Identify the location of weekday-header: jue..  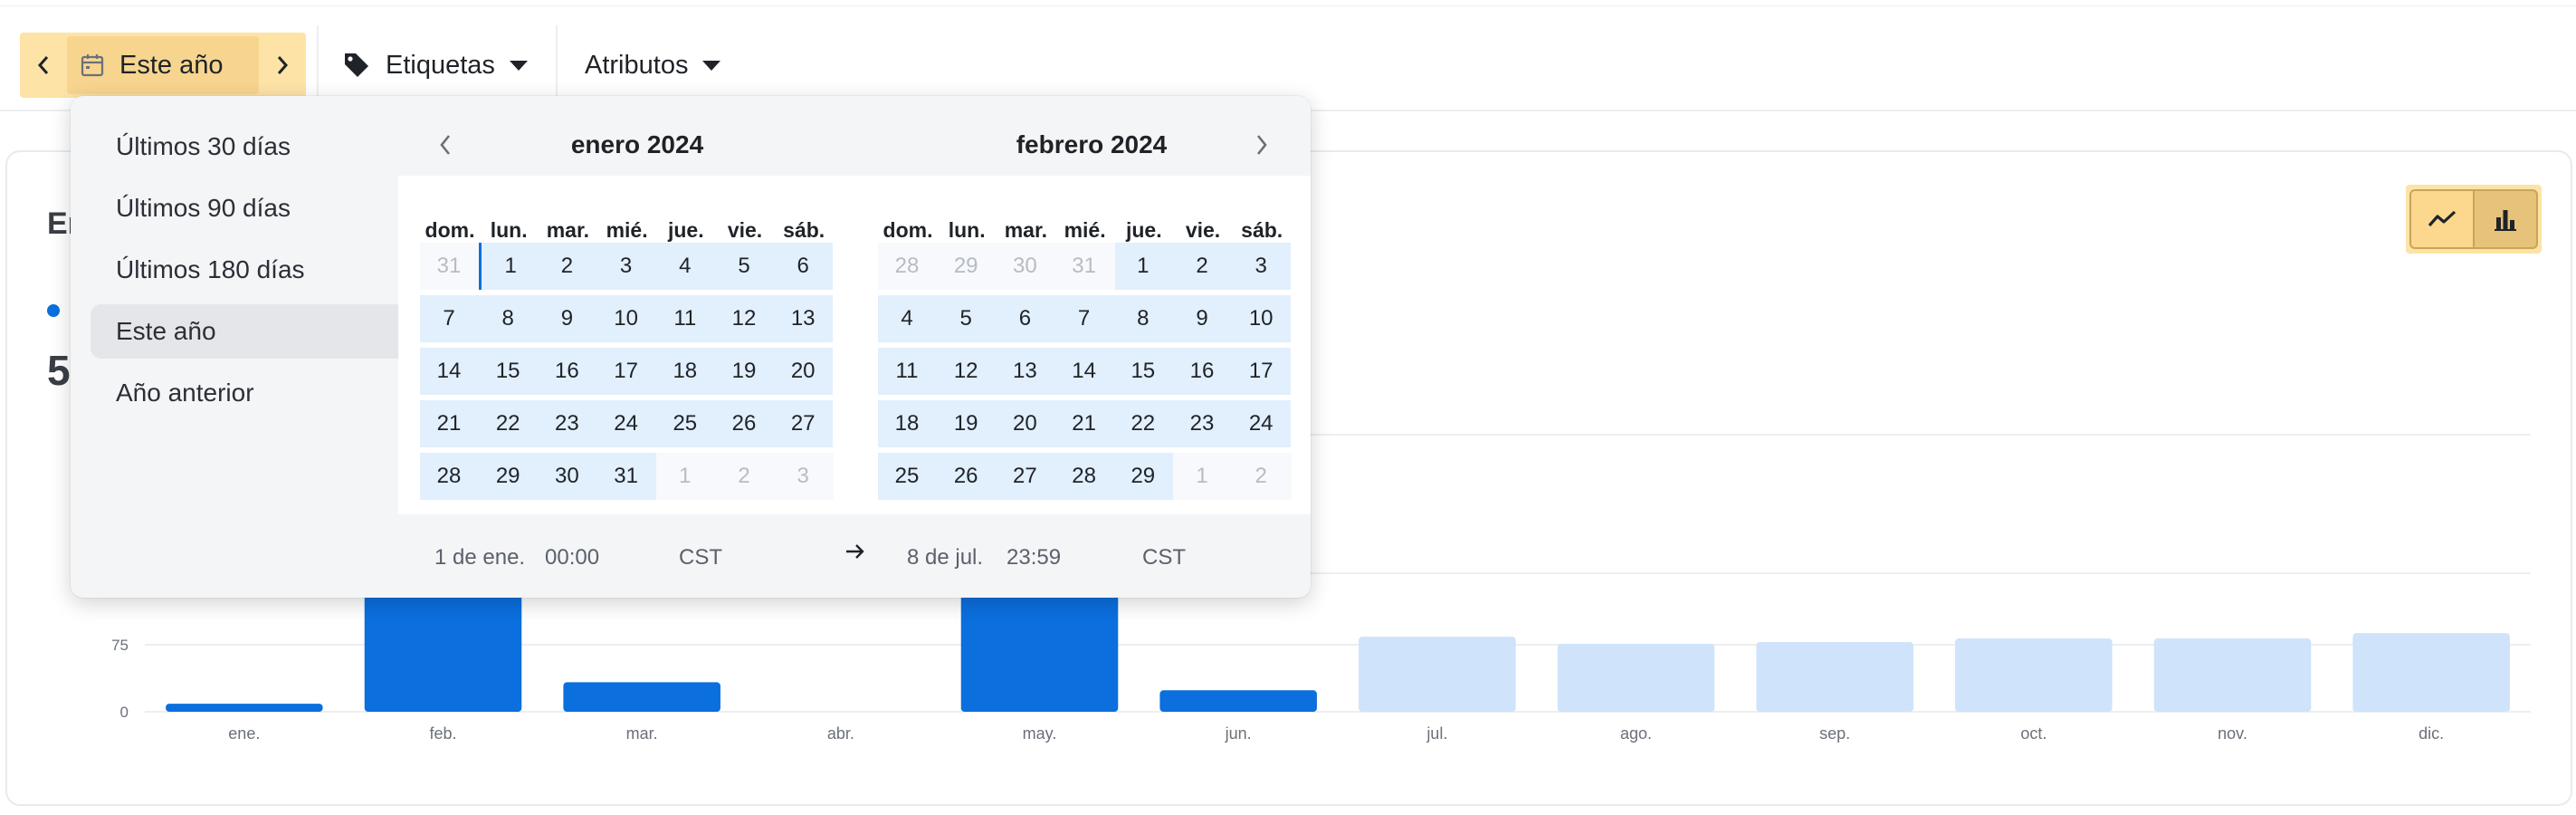
(1143, 230).